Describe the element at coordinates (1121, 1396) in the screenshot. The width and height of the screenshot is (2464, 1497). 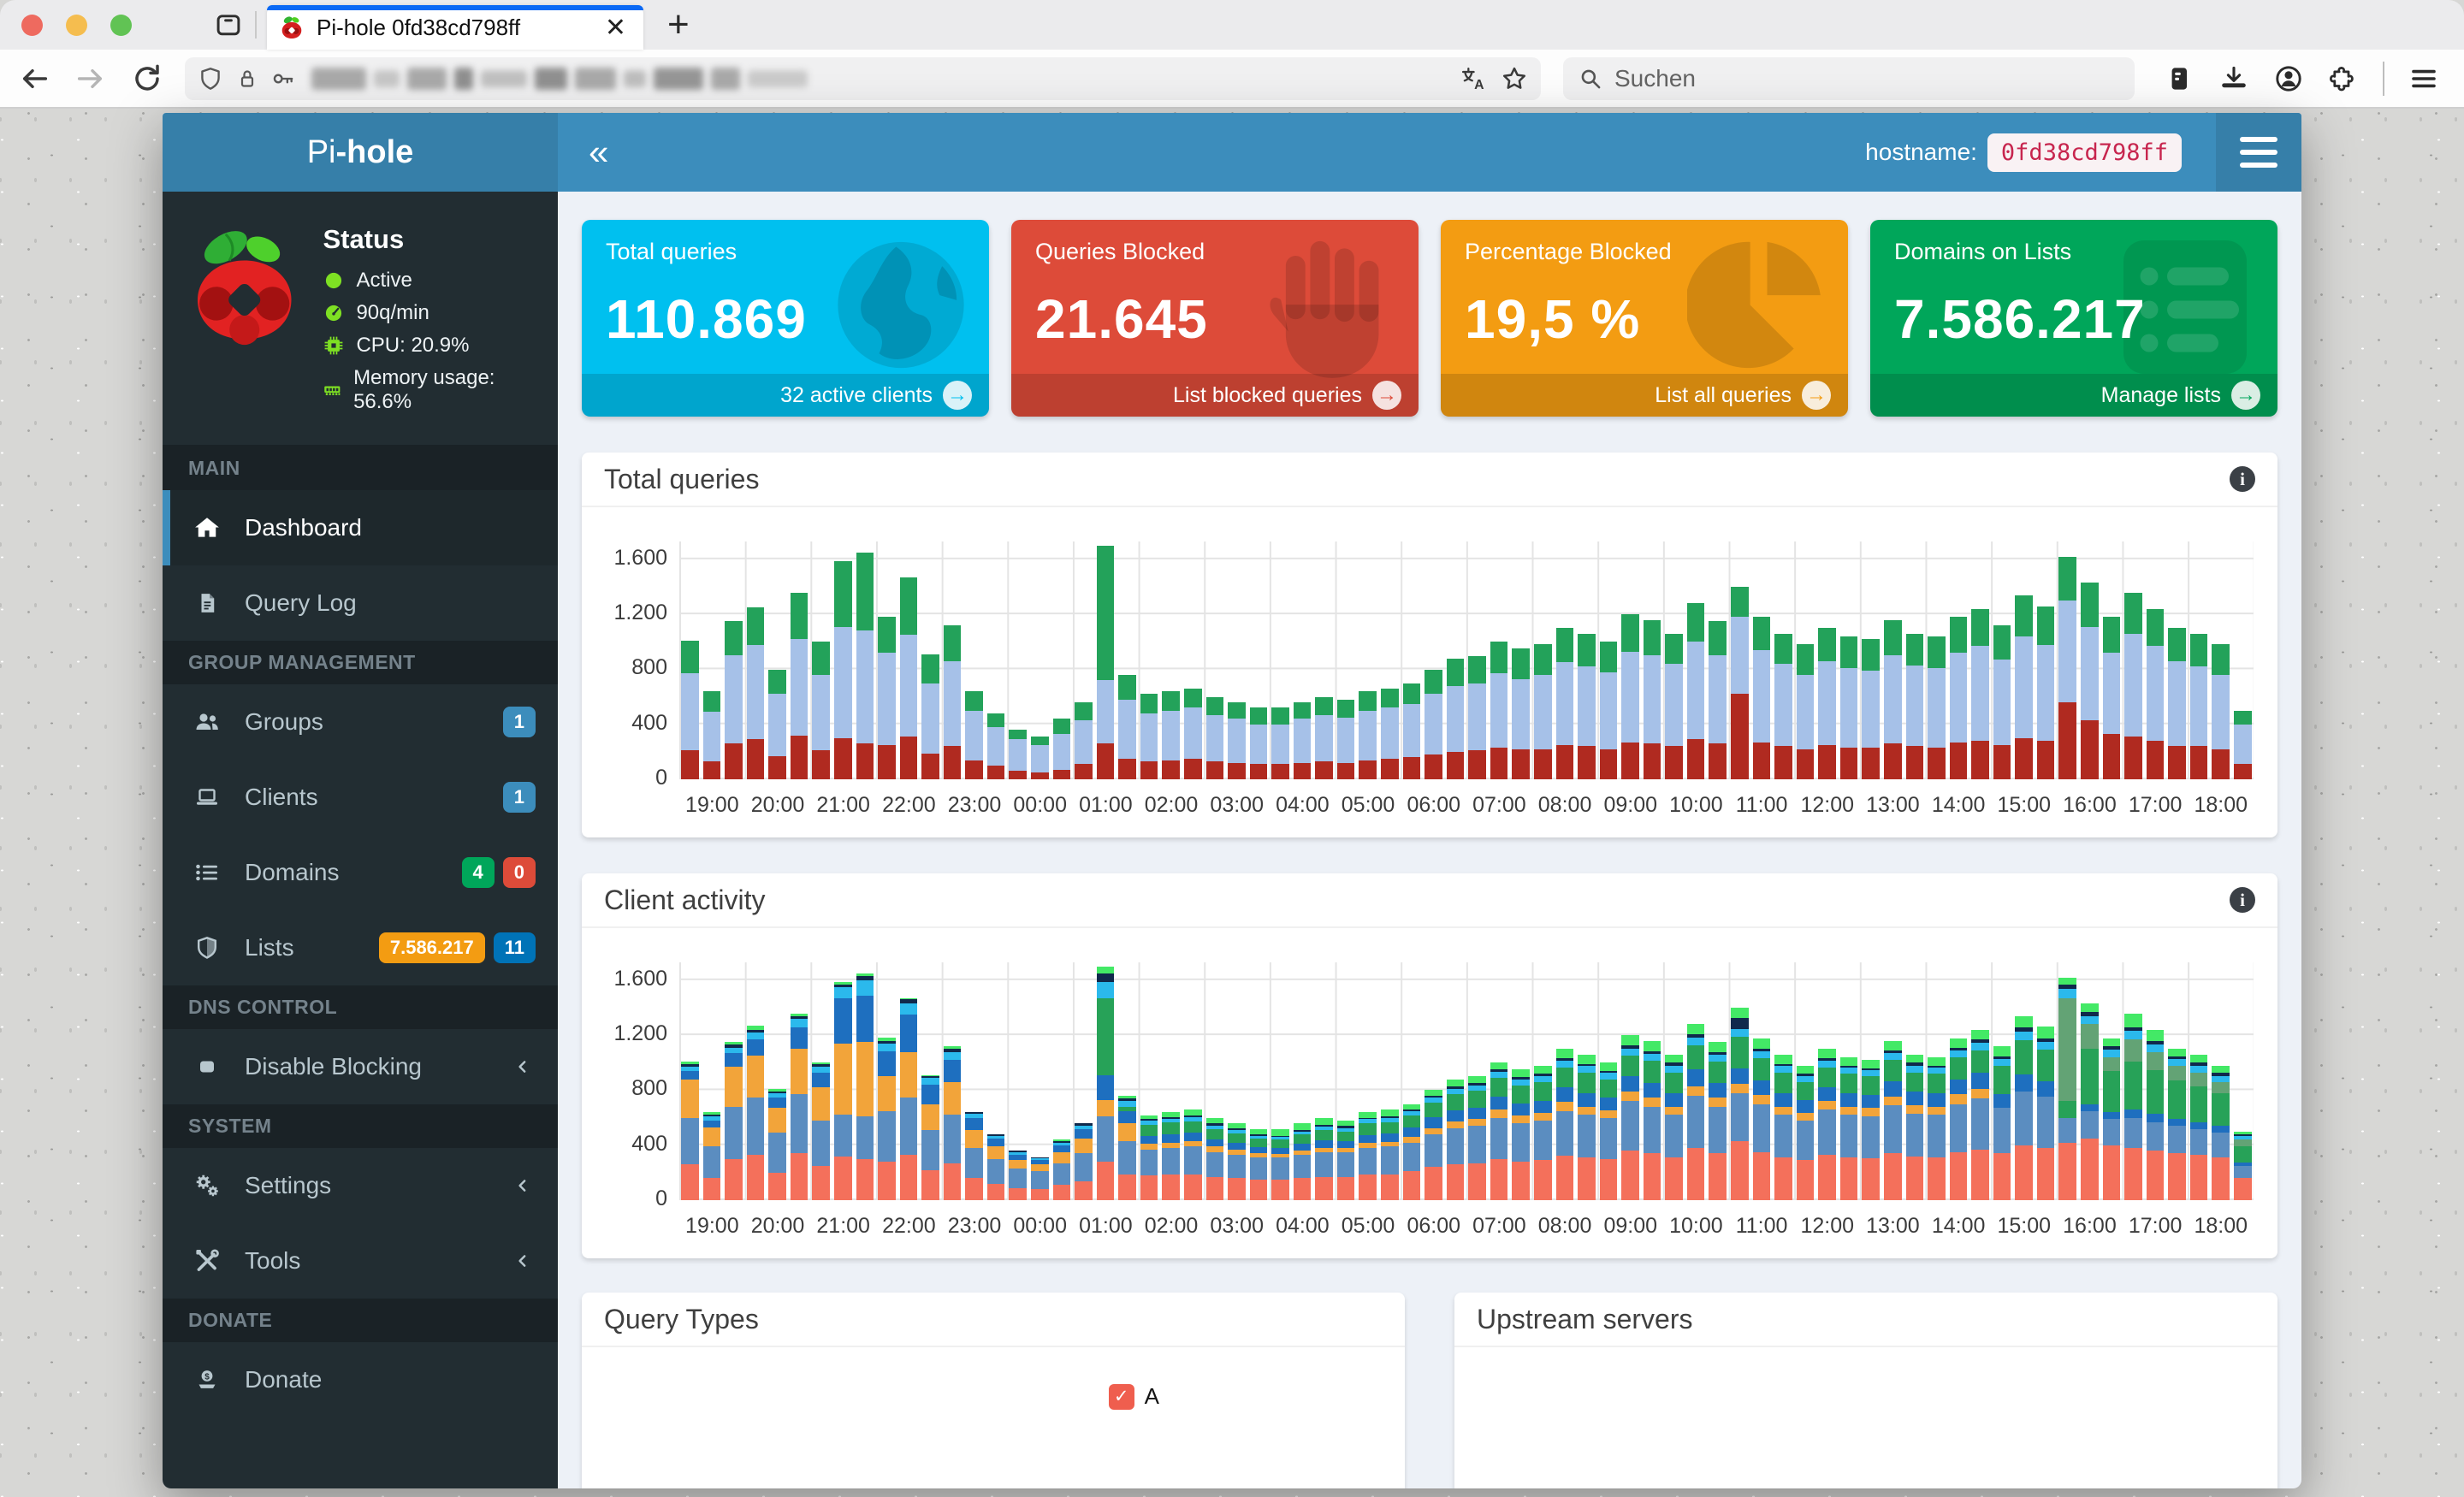
I see `checkbox-checked-icon: ✓` at that location.